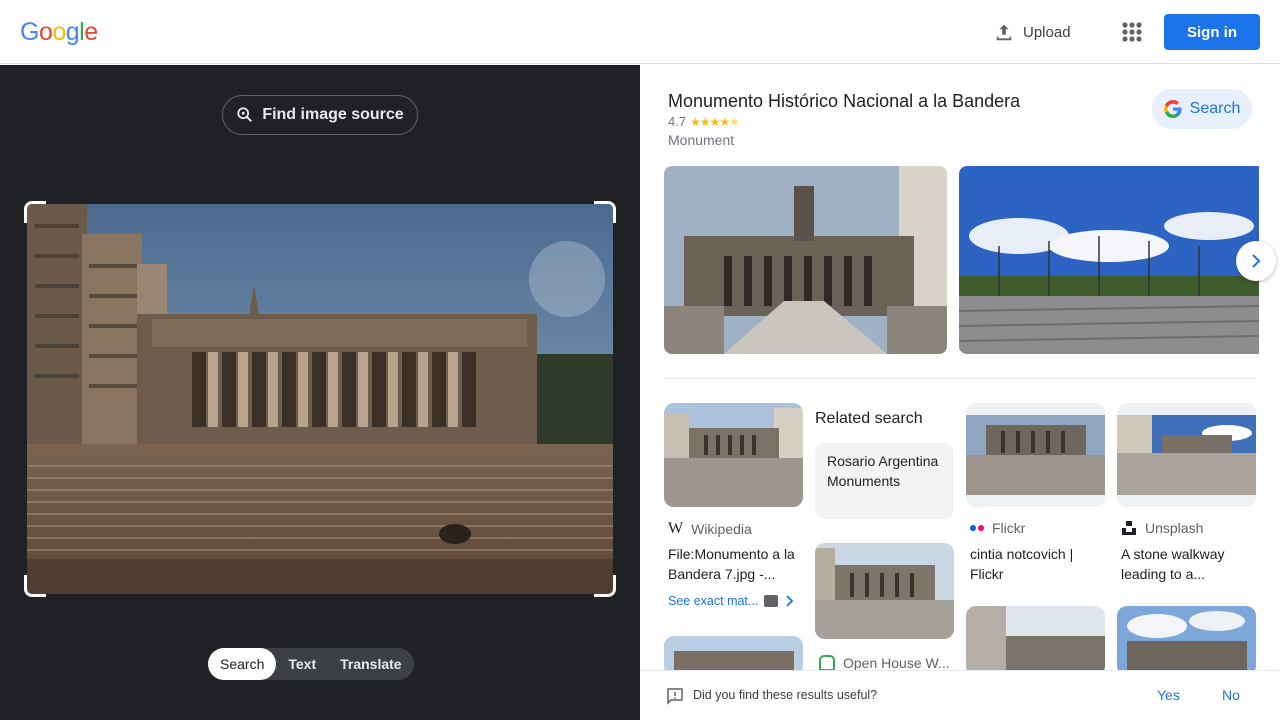 The width and height of the screenshot is (1280, 720). Describe the element at coordinates (1129, 528) in the screenshot. I see `unsplash-icon` at that location.